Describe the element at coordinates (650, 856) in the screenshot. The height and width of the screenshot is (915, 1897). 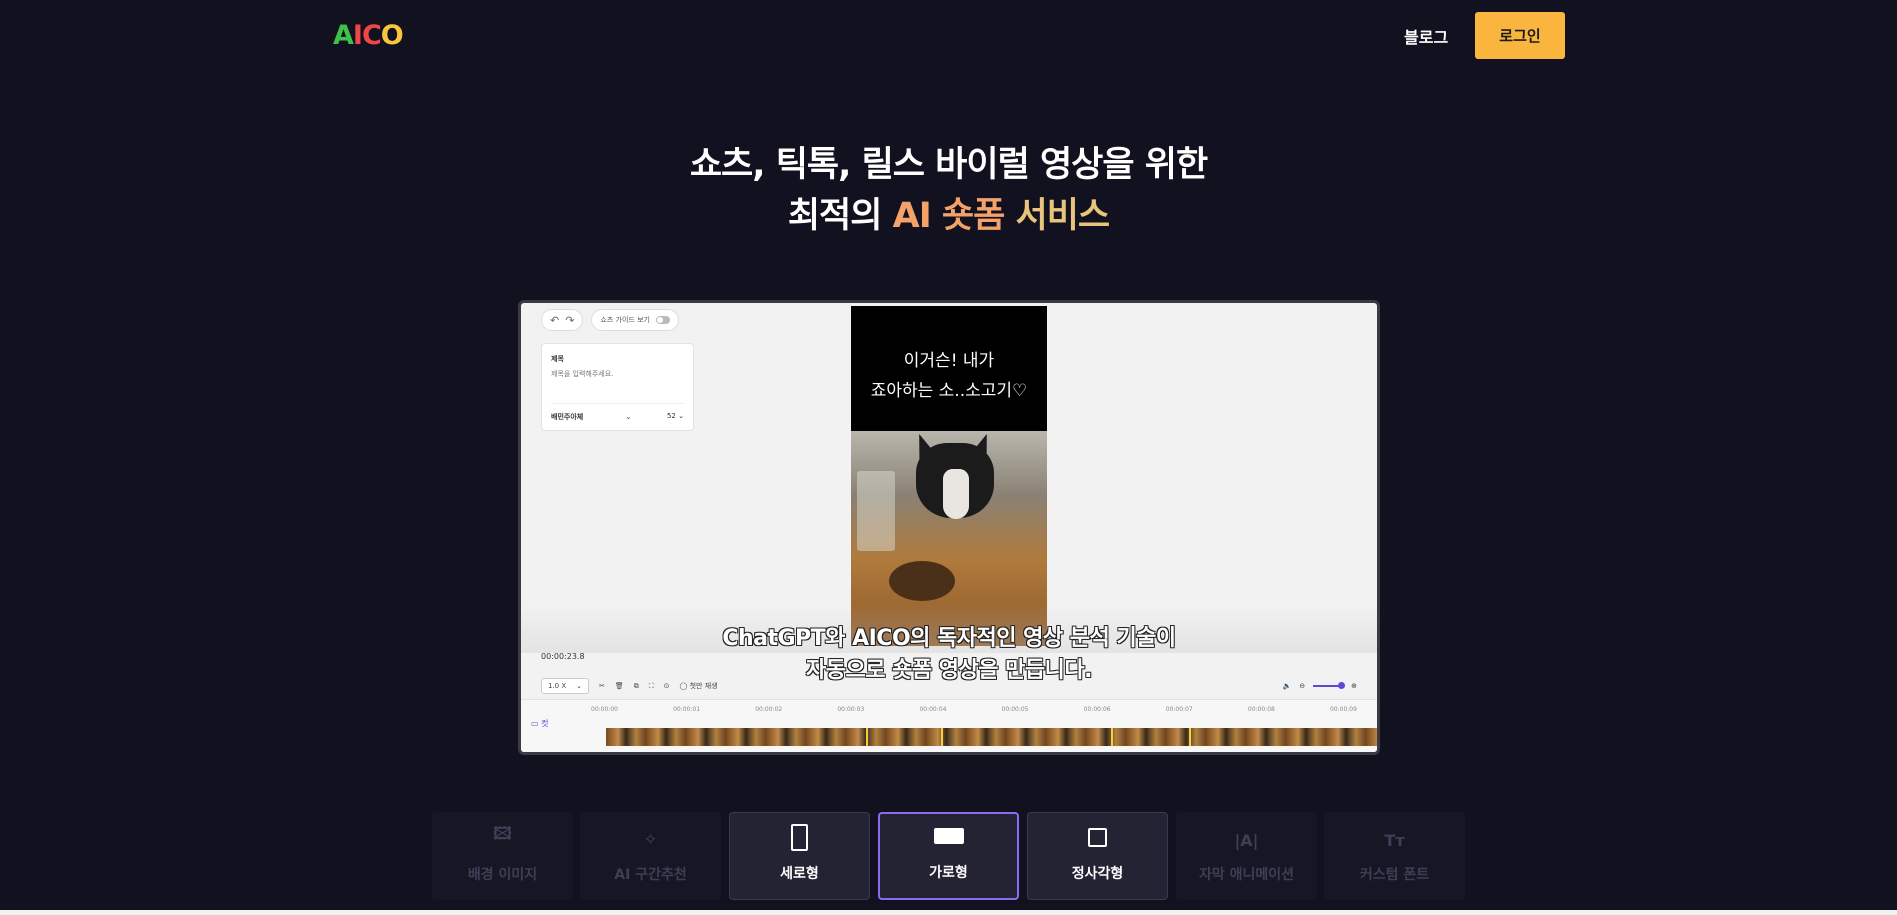
I see `feature-ai-section: ✧ AI 구간추천` at that location.